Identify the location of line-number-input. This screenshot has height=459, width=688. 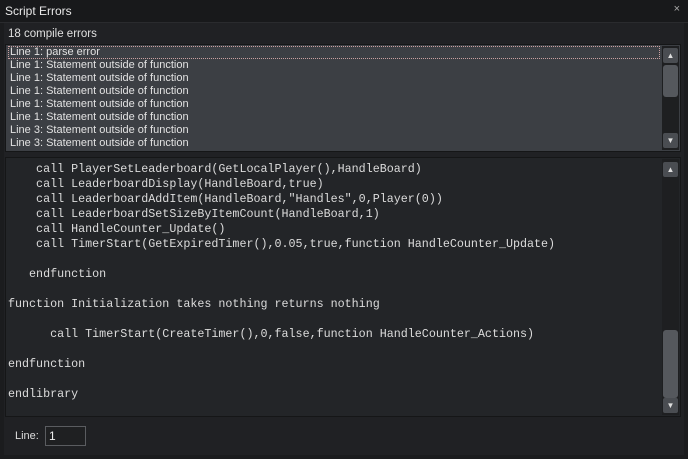
(65, 436).